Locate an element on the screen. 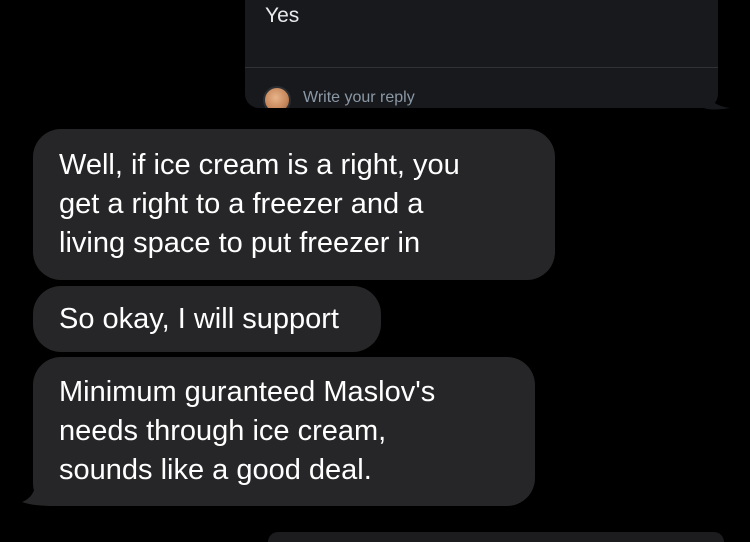 Image resolution: width=750 pixels, height=542 pixels. message-bubble: So okay, I will support is located at coordinates (207, 319).